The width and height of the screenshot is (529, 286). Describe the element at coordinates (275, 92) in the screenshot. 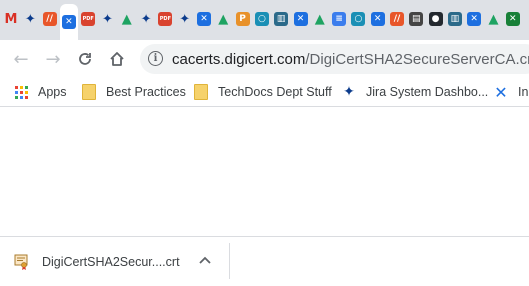

I see `bookmark-label: TechDocs Dept Stuff` at that location.